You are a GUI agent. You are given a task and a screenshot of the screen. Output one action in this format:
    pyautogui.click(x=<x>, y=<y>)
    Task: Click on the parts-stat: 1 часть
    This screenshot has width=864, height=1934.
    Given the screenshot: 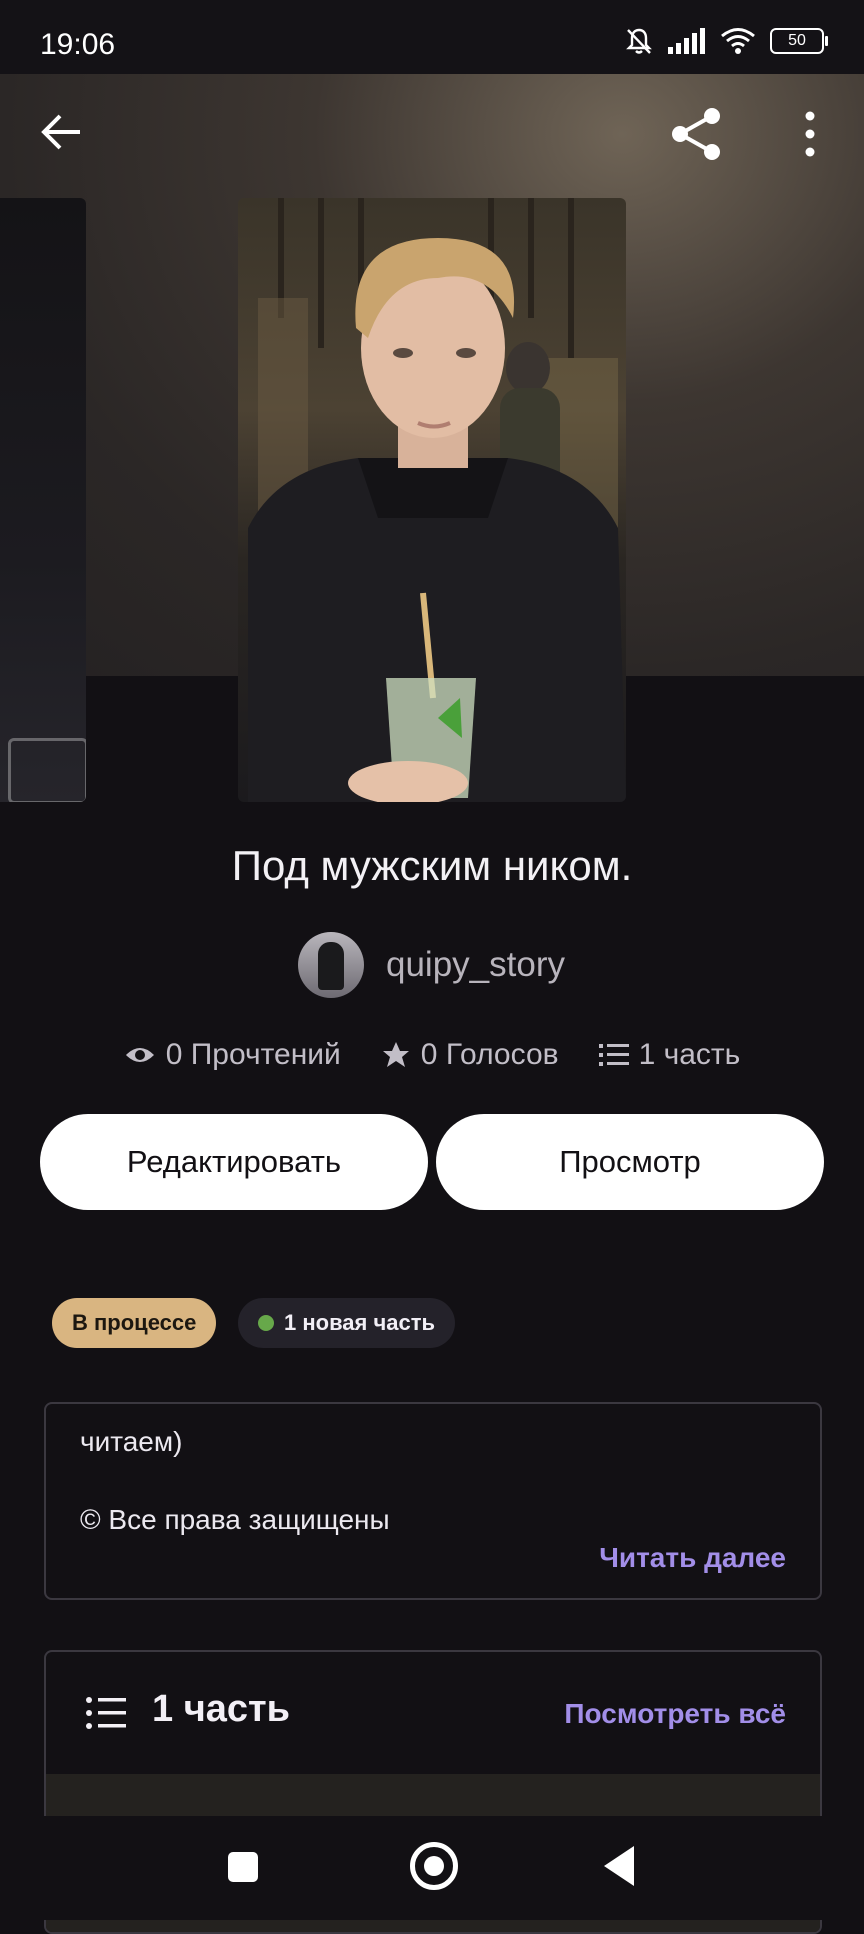 What is the action you would take?
    pyautogui.click(x=669, y=1055)
    